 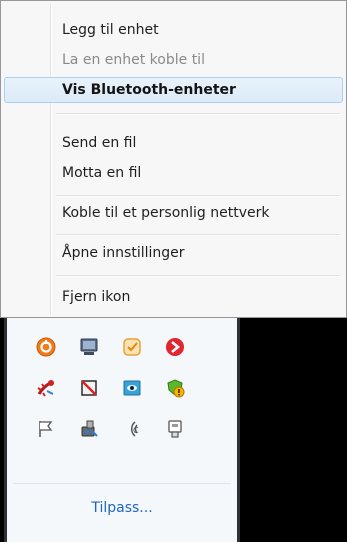 What do you see at coordinates (173, 30) in the screenshot?
I see `menu-item-add-device: Legg til enhet` at bounding box center [173, 30].